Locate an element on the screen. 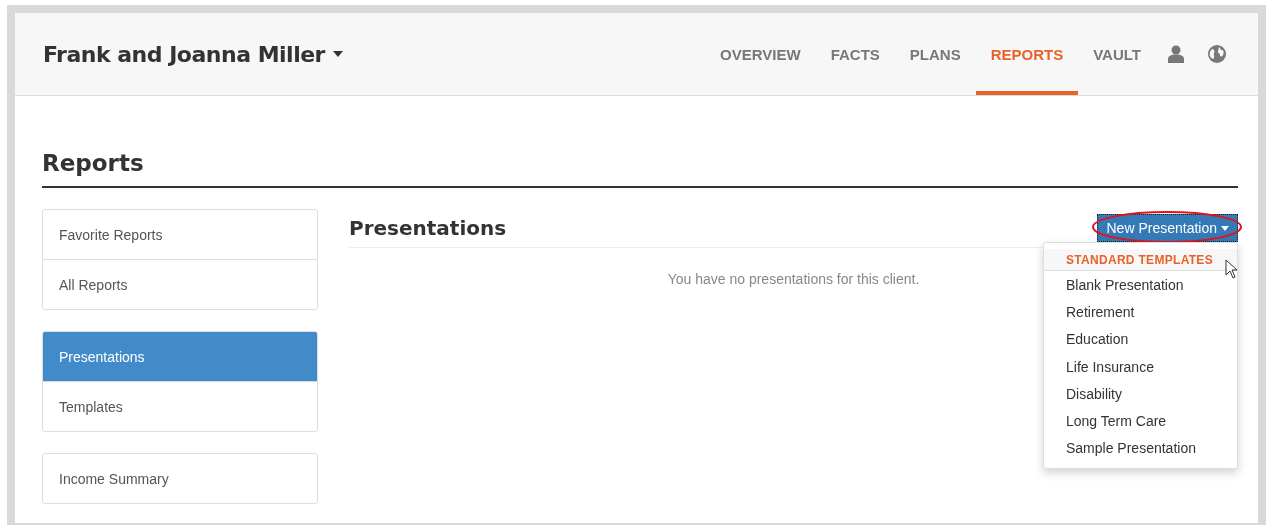 The width and height of the screenshot is (1266, 525). sidebar-item: Favorite Reports is located at coordinates (180, 234).